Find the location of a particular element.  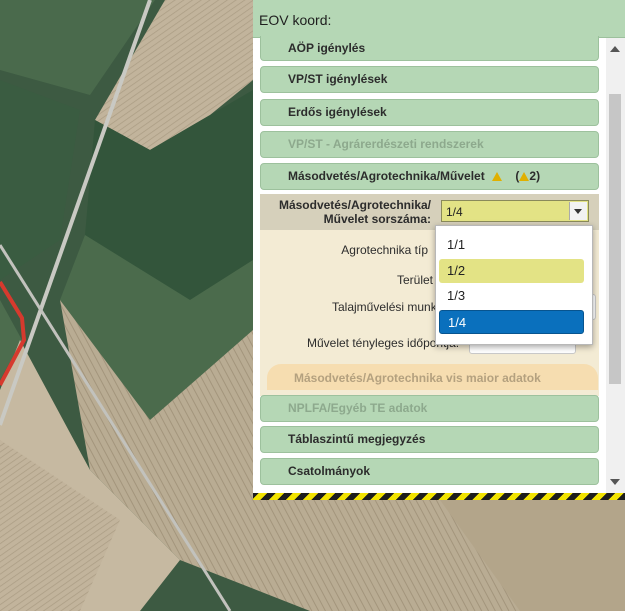

sorszam-dropdown-list: 1/1 1/2 1/3 1/4 is located at coordinates (514, 285).